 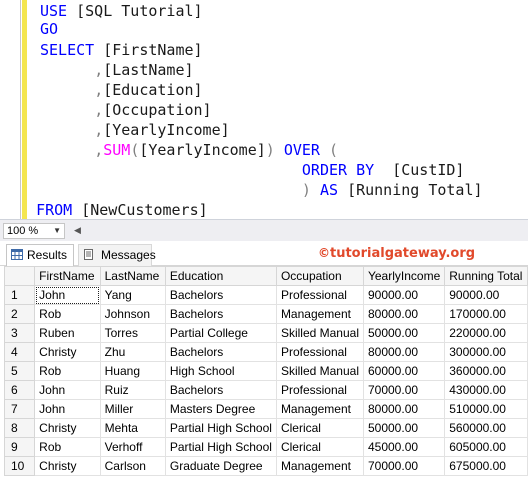 What do you see at coordinates (486, 447) in the screenshot?
I see `table-cell: 605000.00` at bounding box center [486, 447].